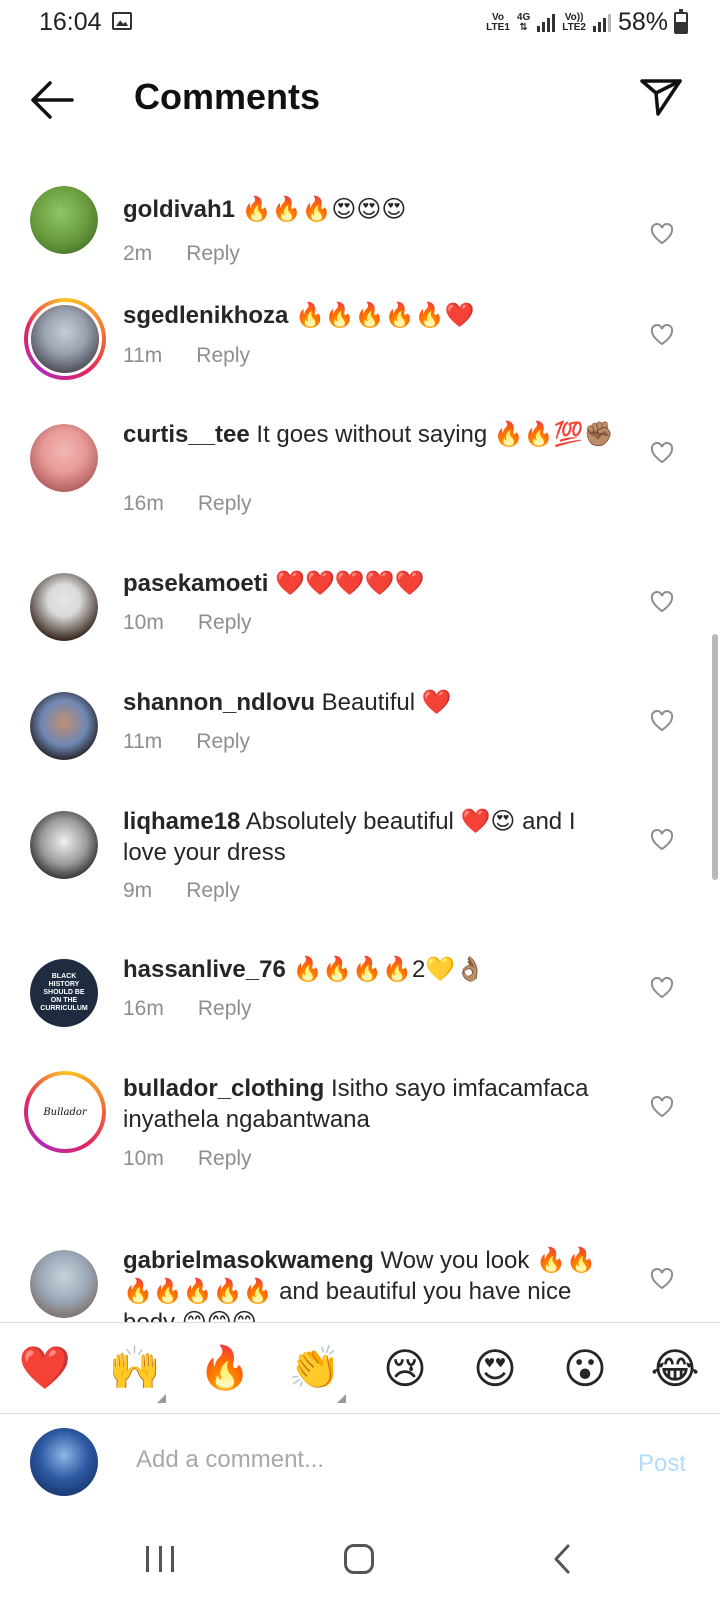  I want to click on comment-item: sgedlenikhoza 🔥🔥🔥🔥🔥❤️ 11m Reply, so click(360, 348).